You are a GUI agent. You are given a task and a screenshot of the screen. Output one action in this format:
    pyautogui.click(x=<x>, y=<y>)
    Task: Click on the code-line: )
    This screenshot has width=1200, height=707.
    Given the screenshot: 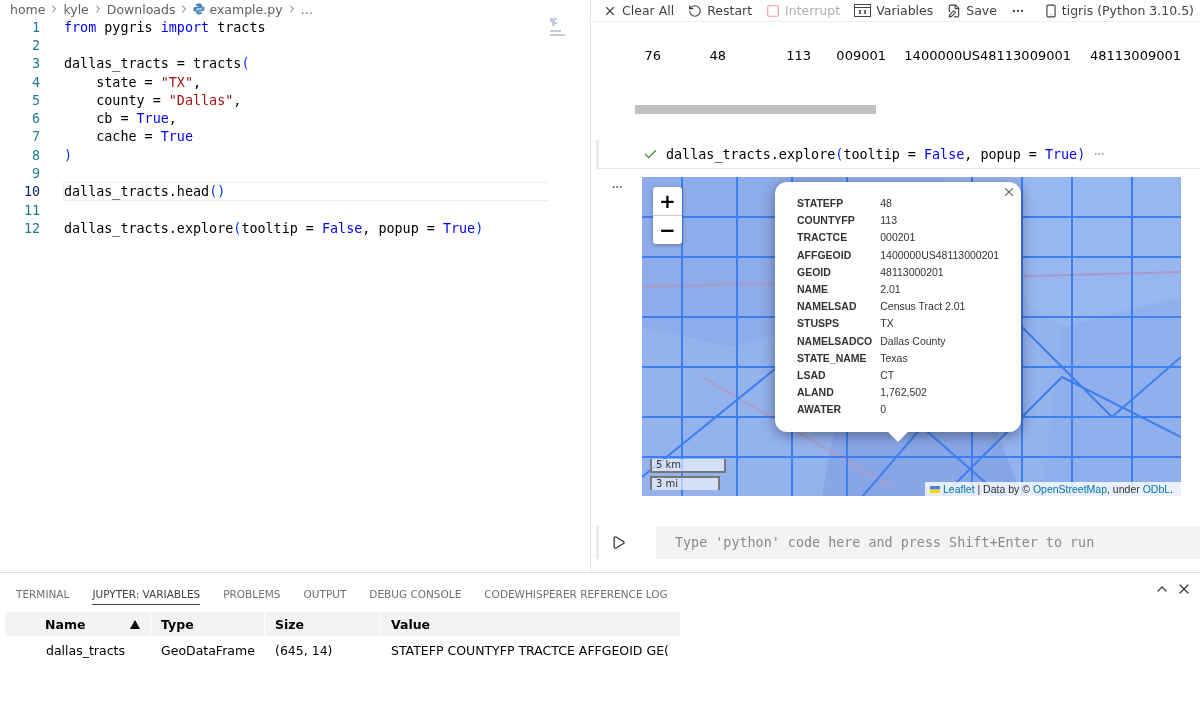 What is the action you would take?
    pyautogui.click(x=68, y=155)
    